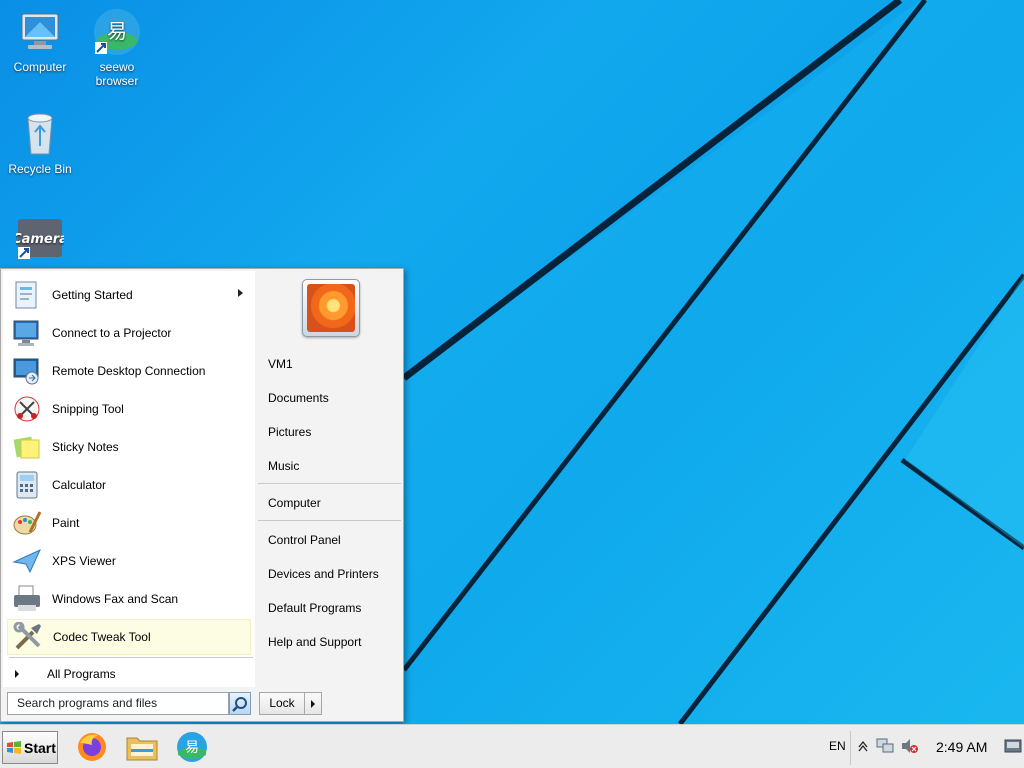 The image size is (1024, 768). I want to click on action-center-icon, so click(1013, 747).